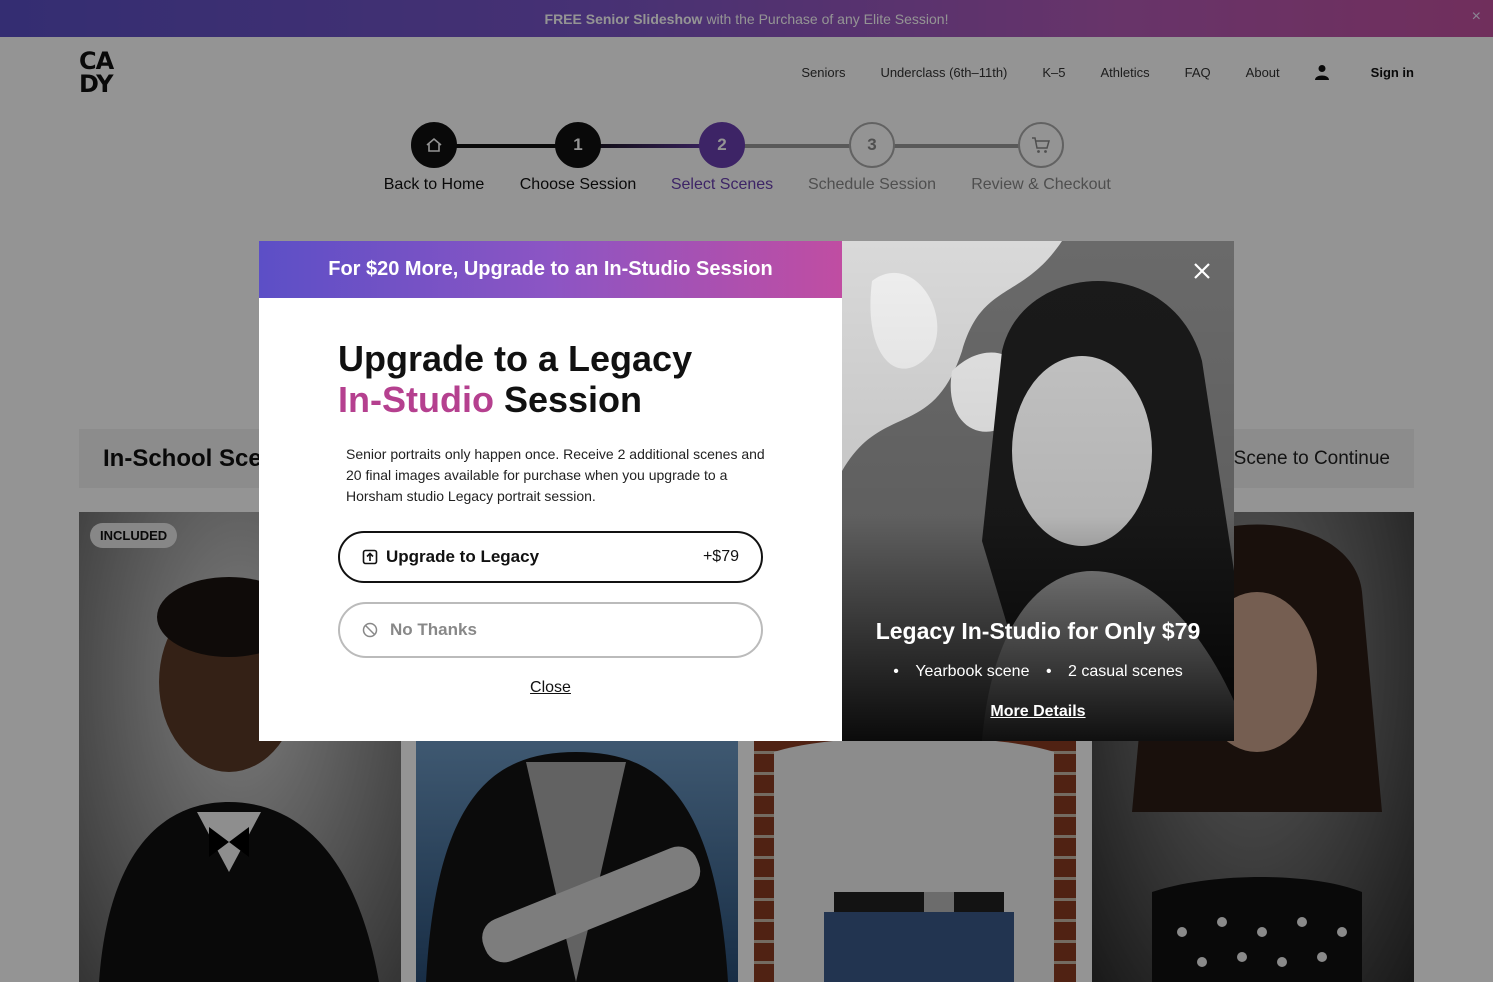 This screenshot has height=982, width=1493. What do you see at coordinates (1038, 672) in the screenshot?
I see `promo-bullets: • Yearbook scene • 2 casual scenes` at bounding box center [1038, 672].